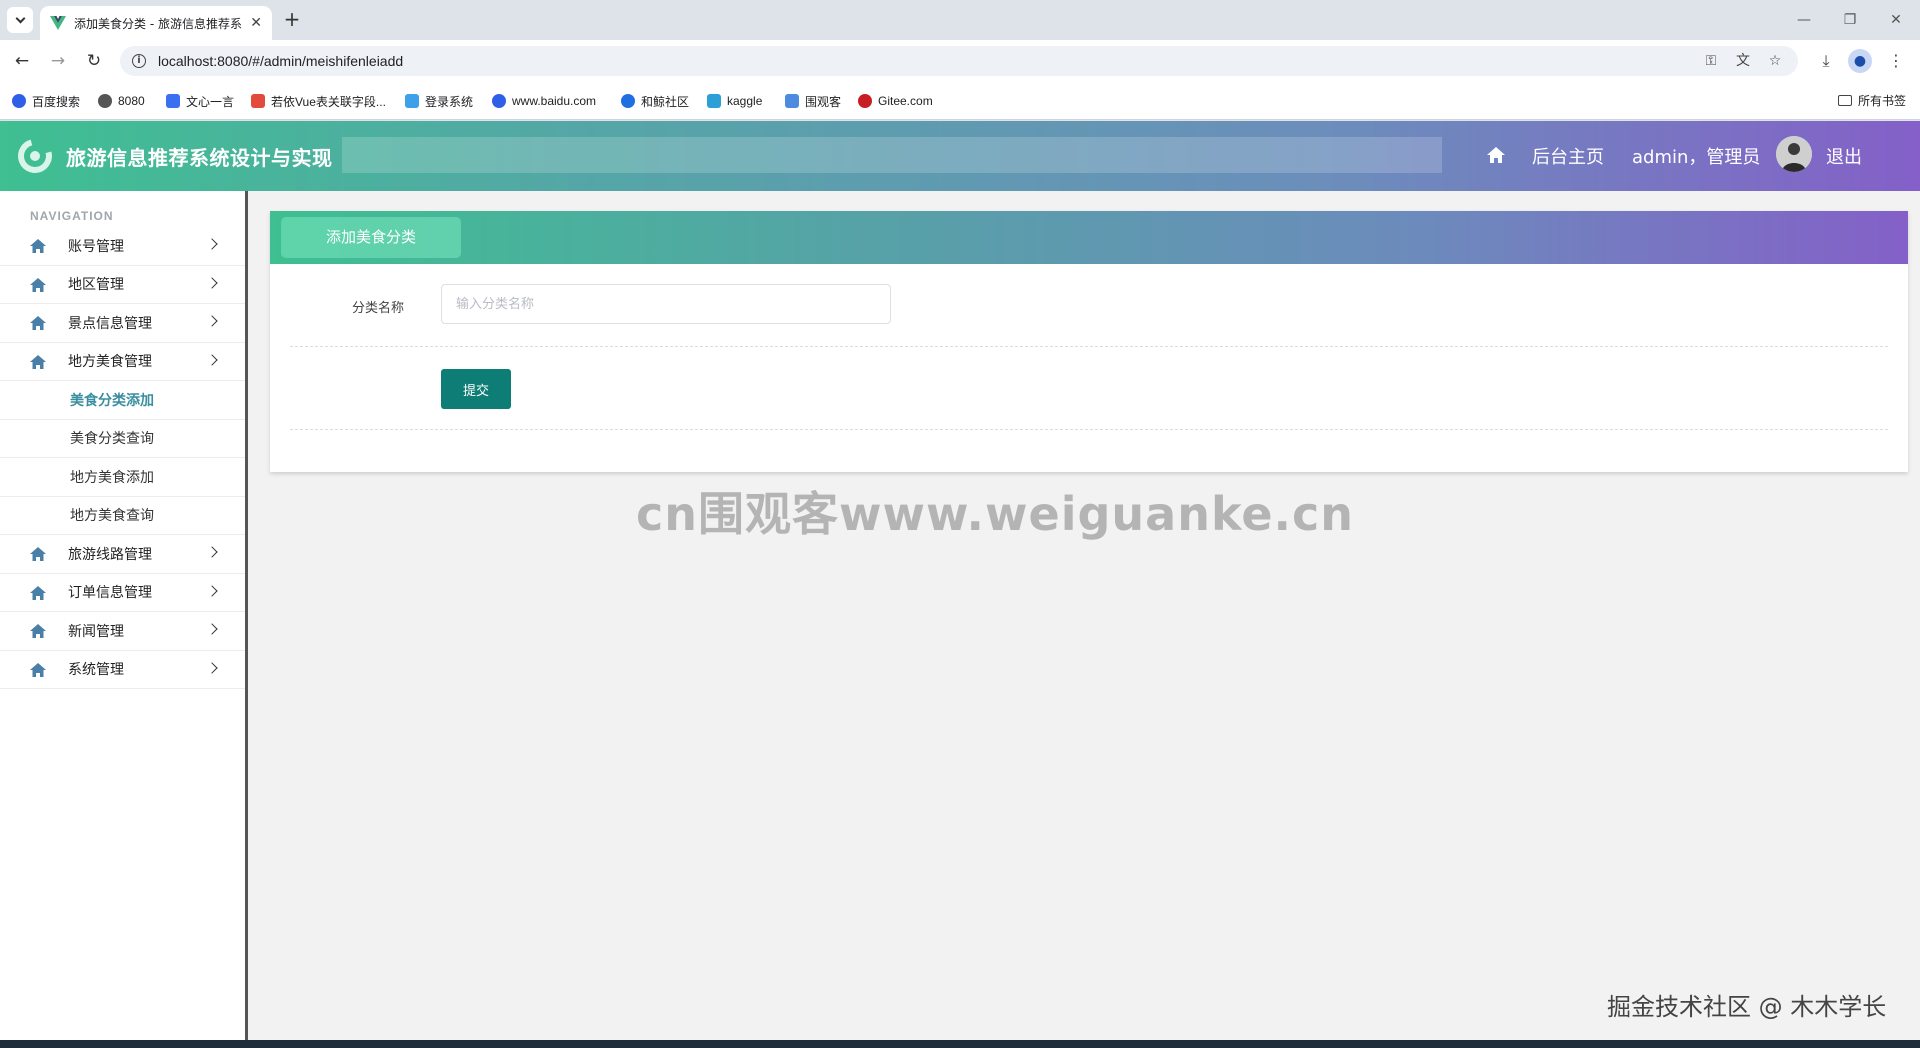 This screenshot has width=1920, height=1048. I want to click on new-tab-button: +, so click(292, 20).